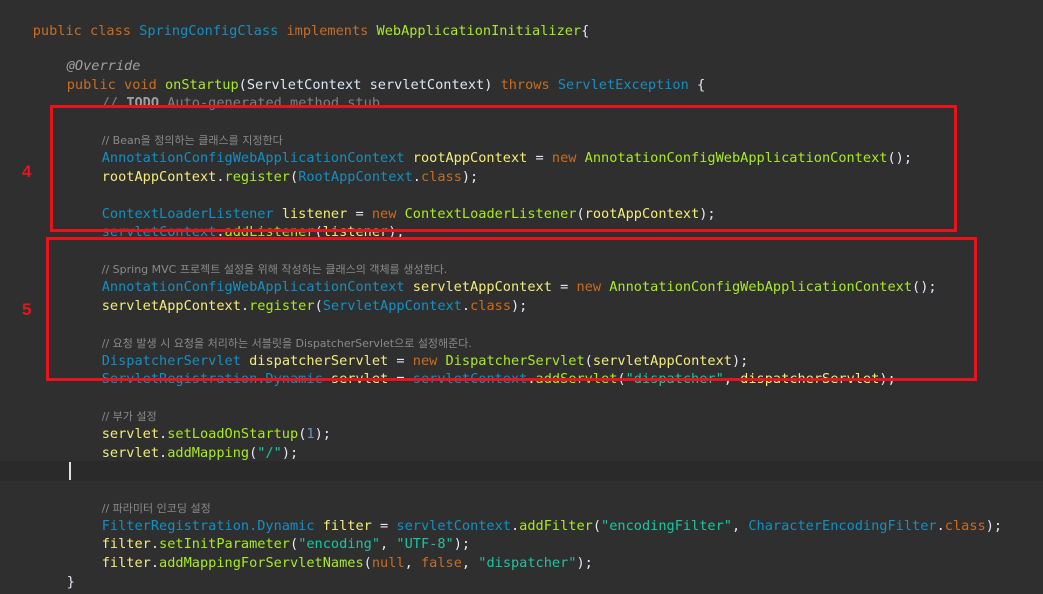 The image size is (1043, 594). I want to click on annotation-marker-4: 4, so click(27, 171).